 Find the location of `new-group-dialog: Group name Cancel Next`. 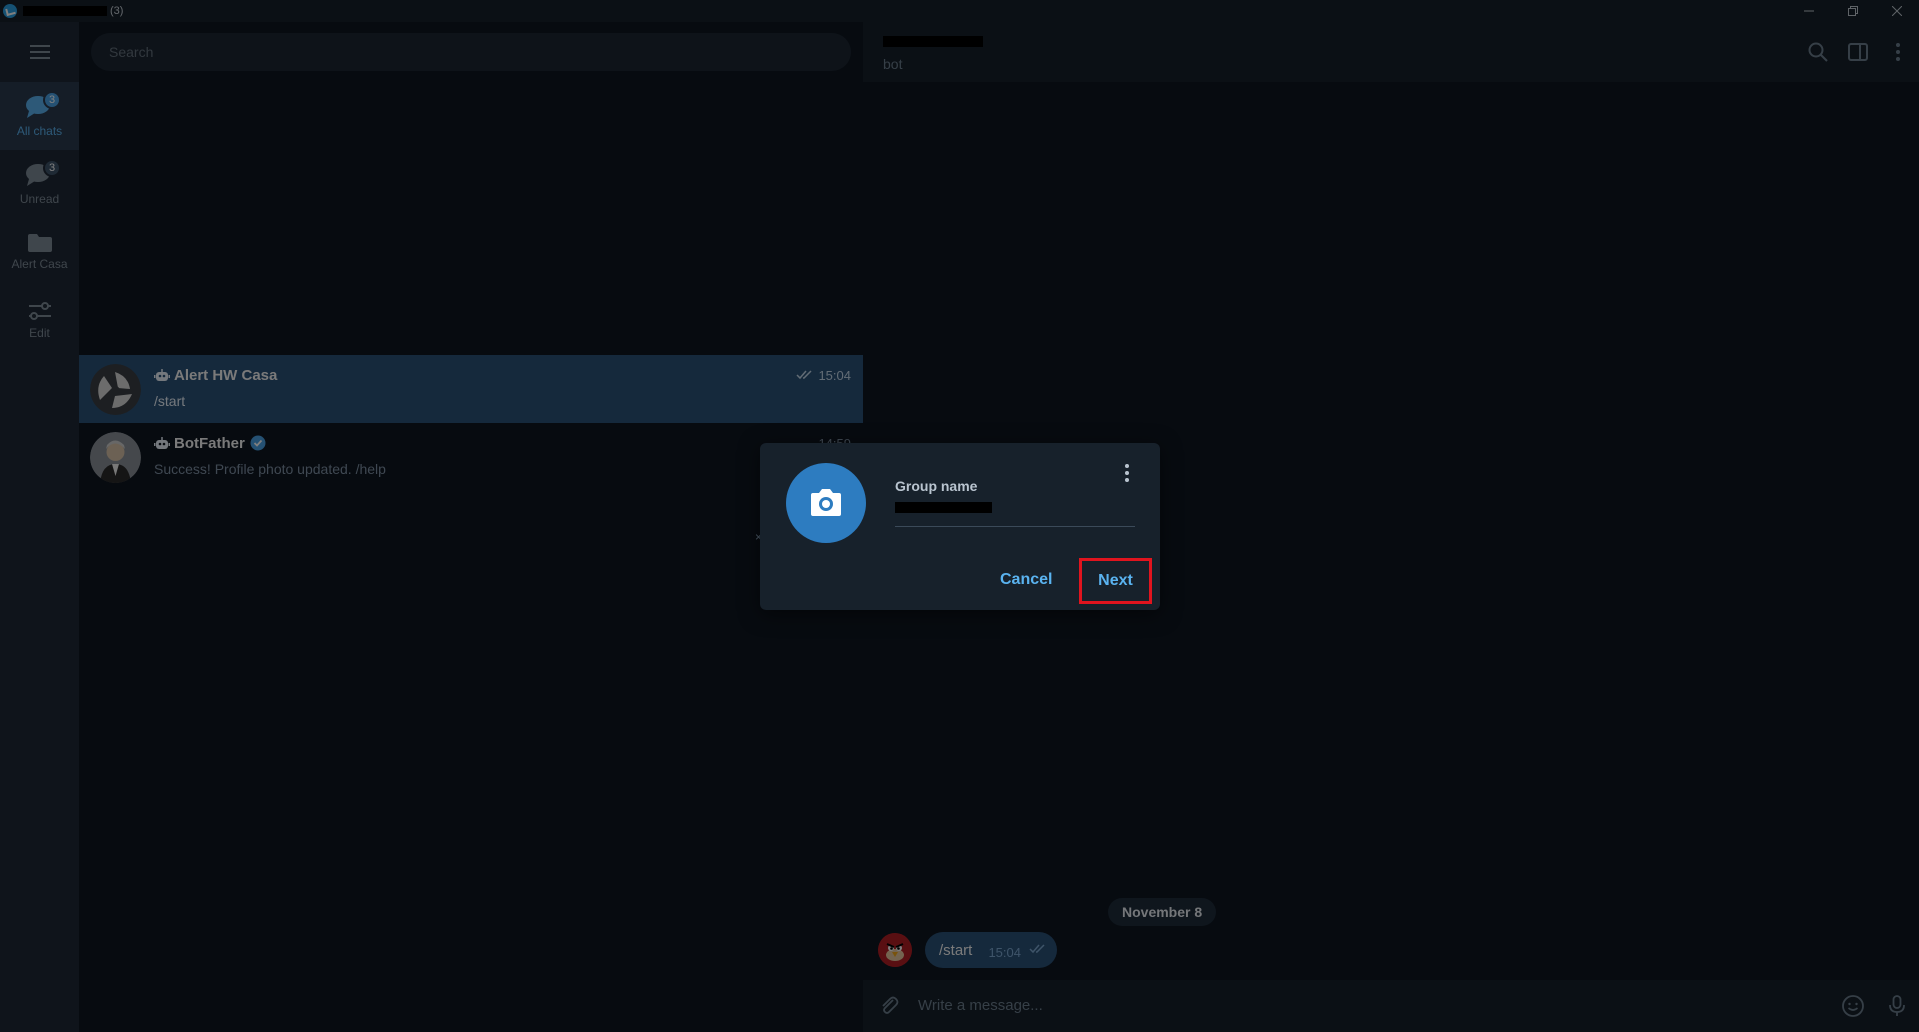

new-group-dialog: Group name Cancel Next is located at coordinates (960, 526).